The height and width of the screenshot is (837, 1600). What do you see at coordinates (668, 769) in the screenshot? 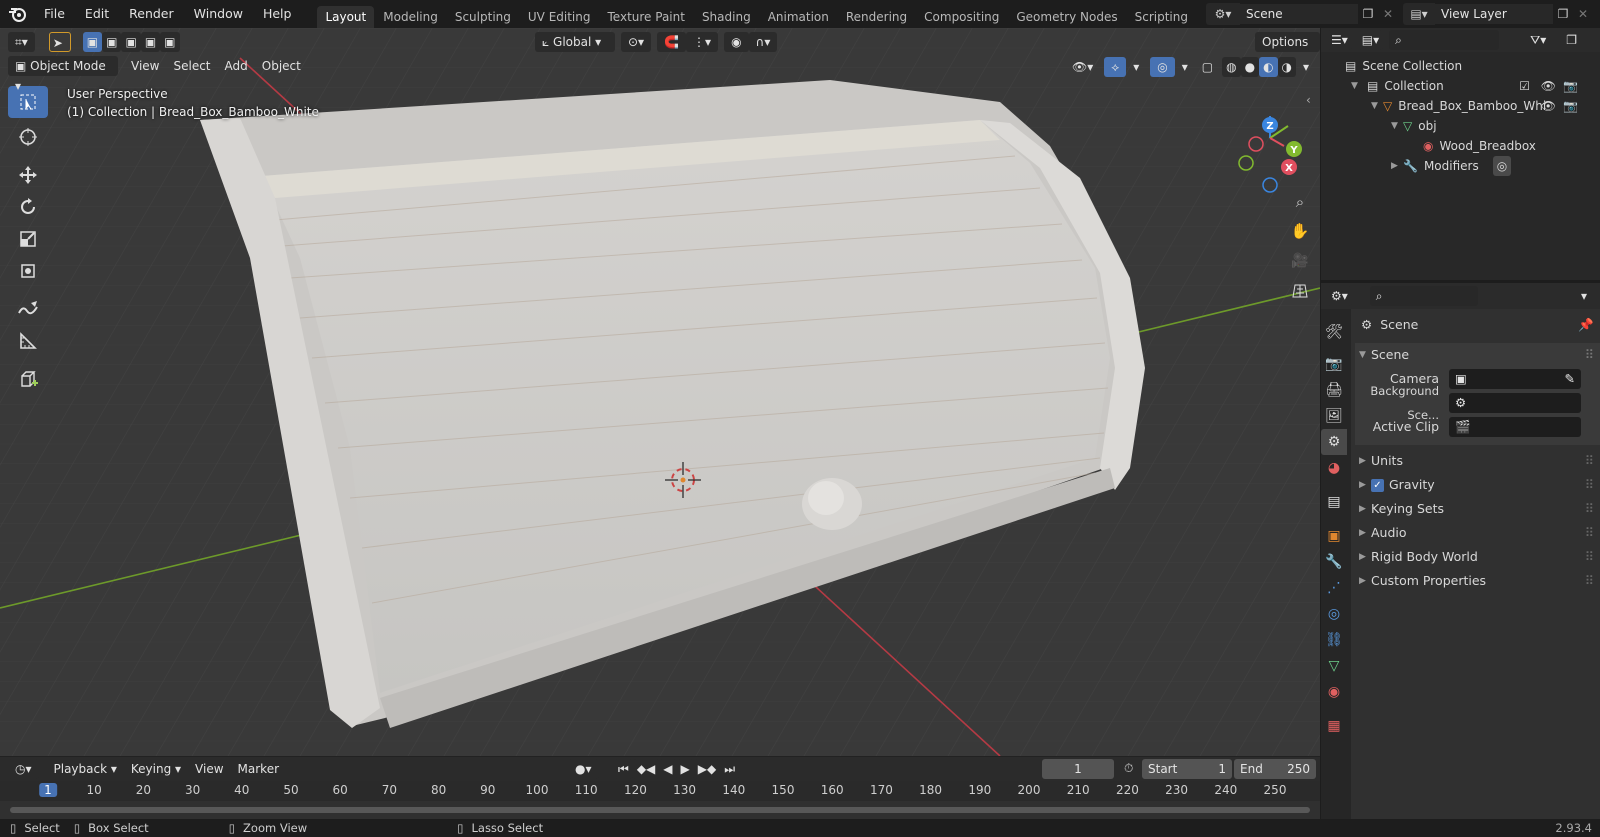
I see `play-reverse-icon: ◀` at bounding box center [668, 769].